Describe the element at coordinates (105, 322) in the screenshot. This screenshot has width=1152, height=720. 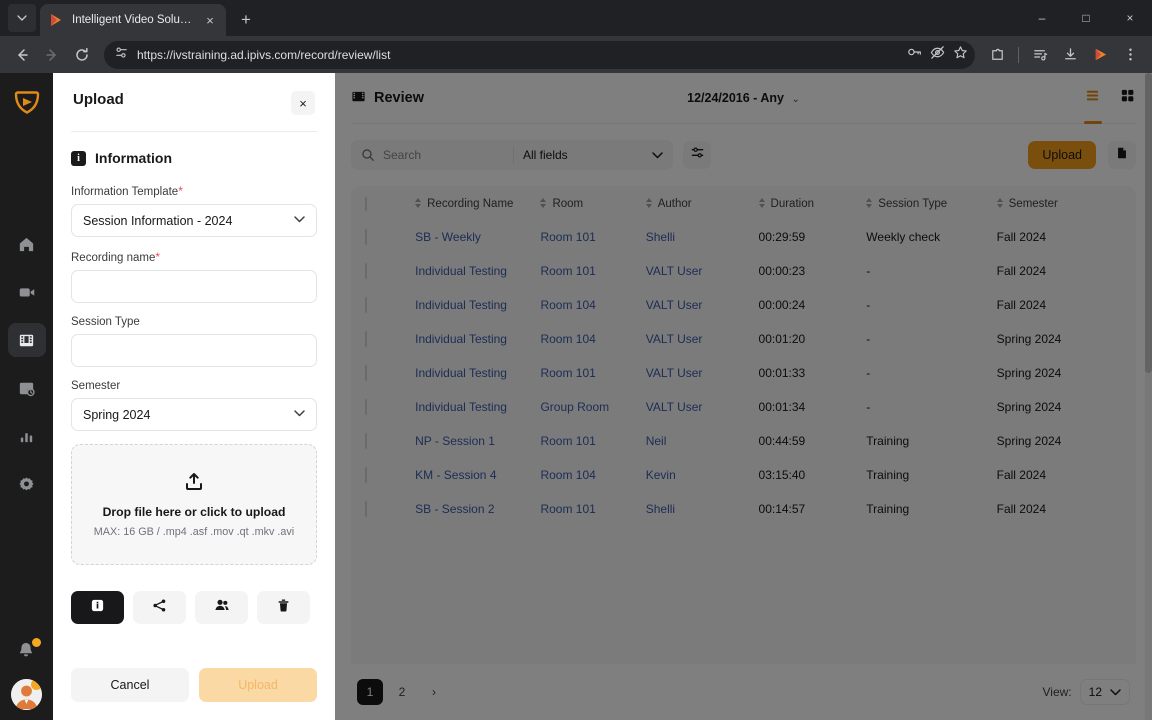
I see `session-type-label: Session Type` at that location.